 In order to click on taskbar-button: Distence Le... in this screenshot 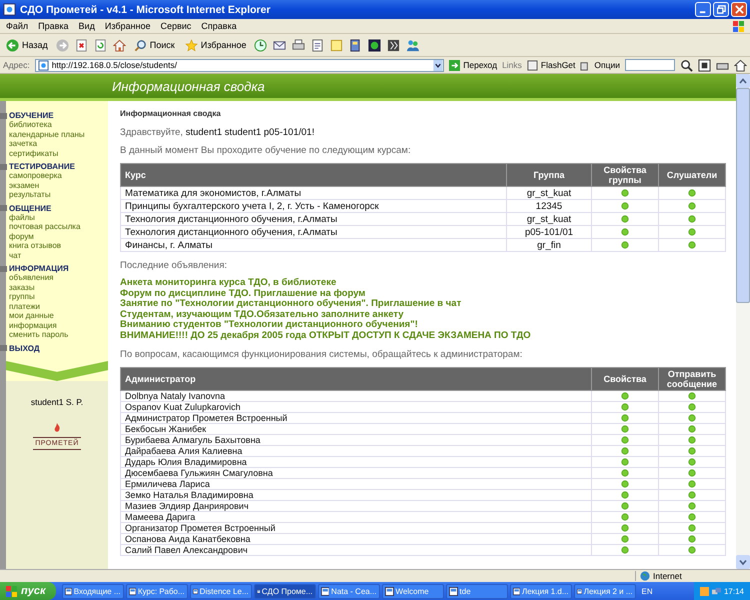, I will do `click(221, 591)`.